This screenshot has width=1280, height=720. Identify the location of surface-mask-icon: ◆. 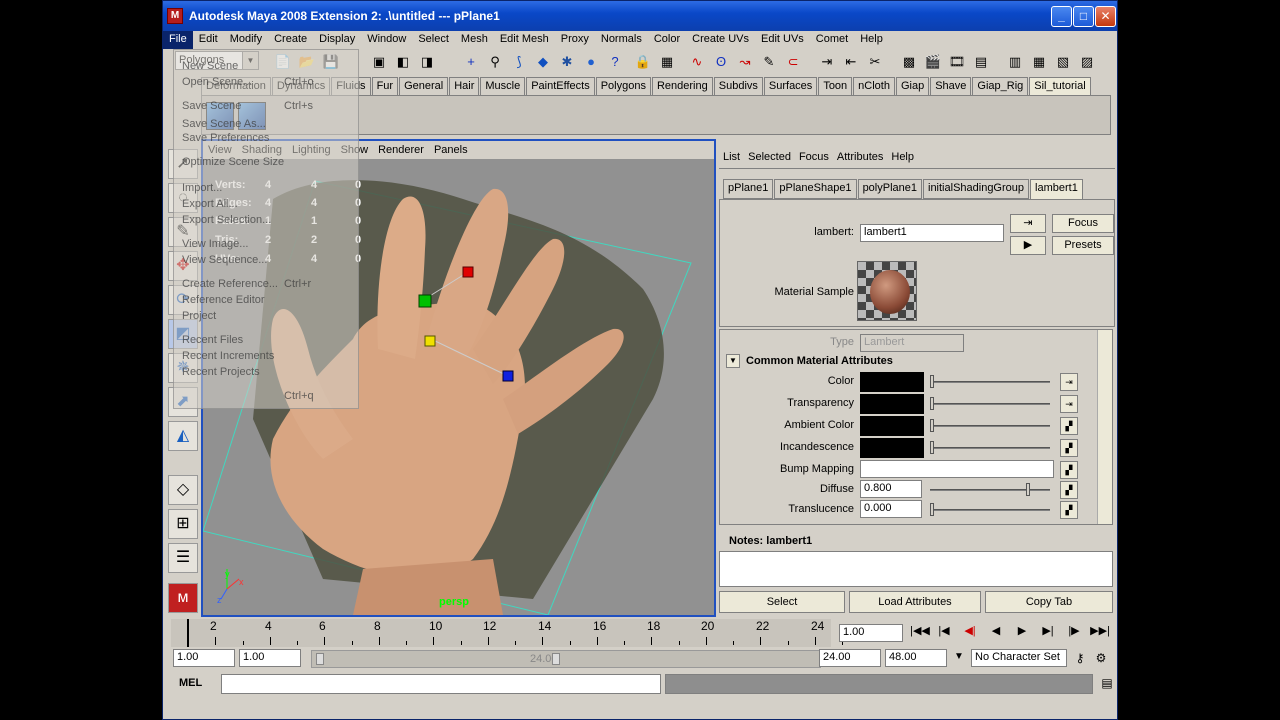
(543, 62).